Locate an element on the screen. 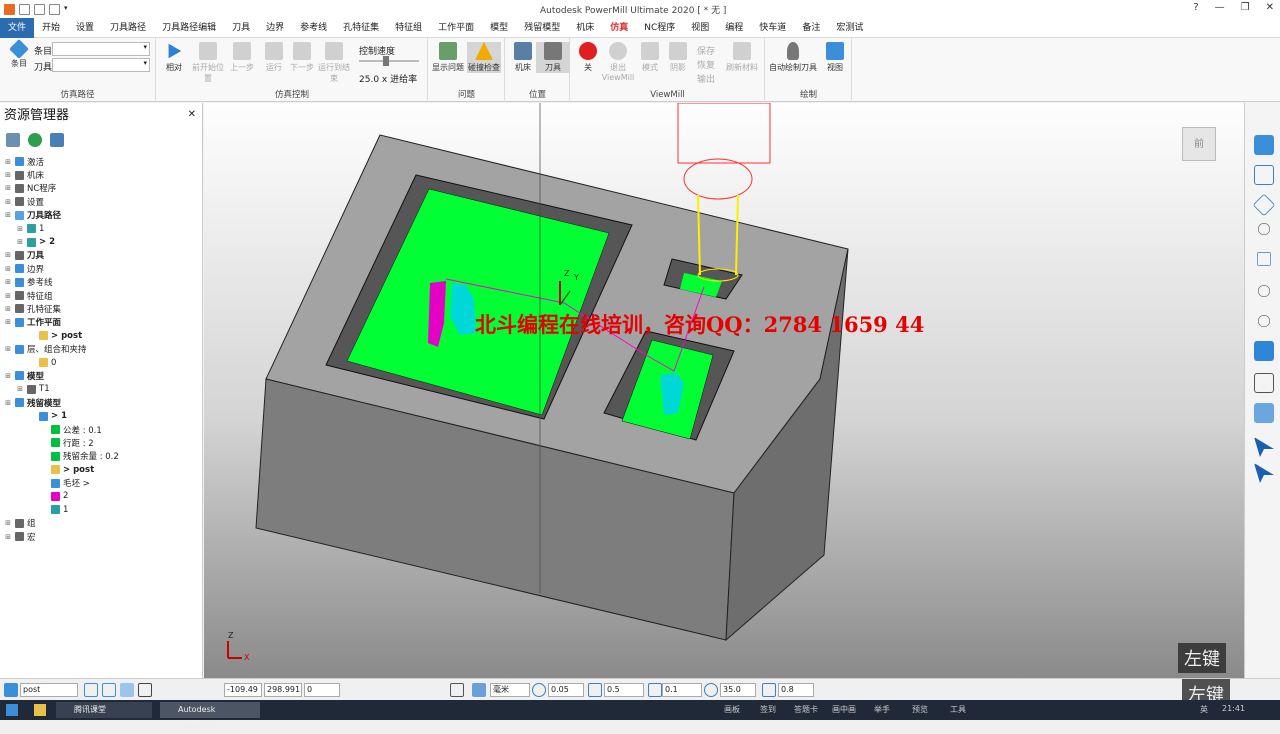 Image resolution: width=1280 pixels, height=734 pixels. tree-item: 0 is located at coordinates (101, 362).